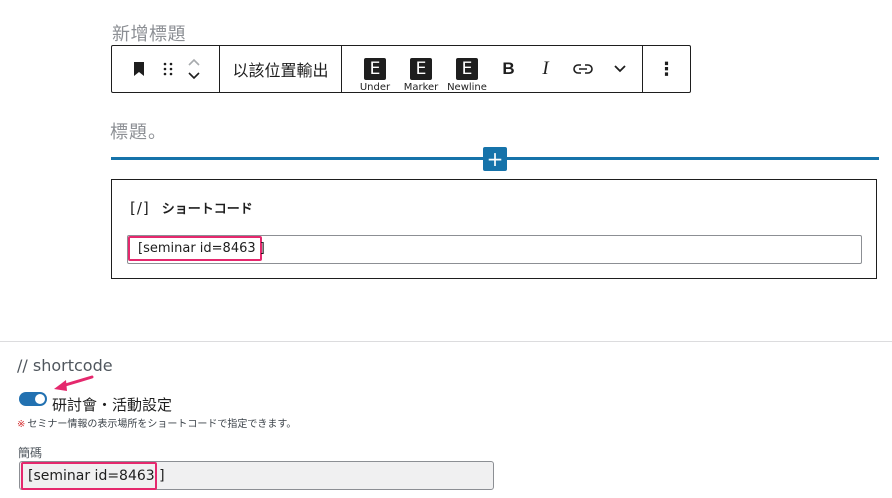  What do you see at coordinates (149, 33) in the screenshot?
I see `heading-placeholder: 新增標題` at bounding box center [149, 33].